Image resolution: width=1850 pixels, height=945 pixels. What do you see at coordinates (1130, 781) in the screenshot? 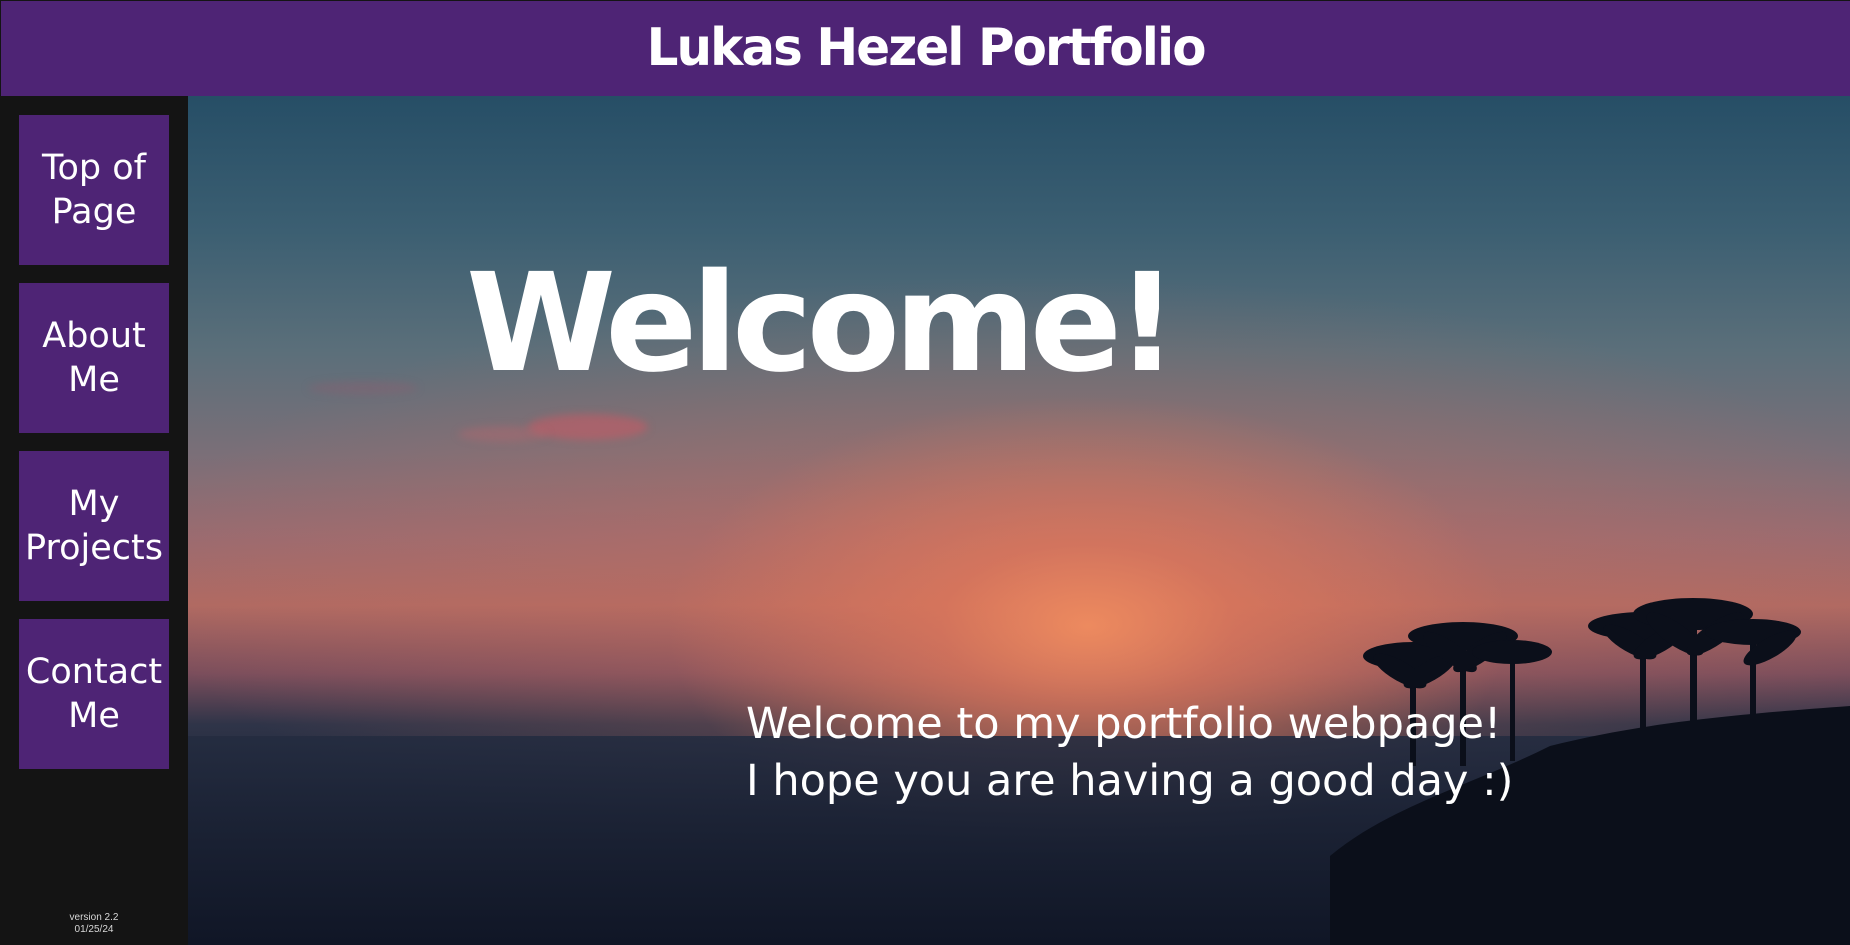
I see `hero-message-line-2: I hope you are having a good day :)` at bounding box center [1130, 781].